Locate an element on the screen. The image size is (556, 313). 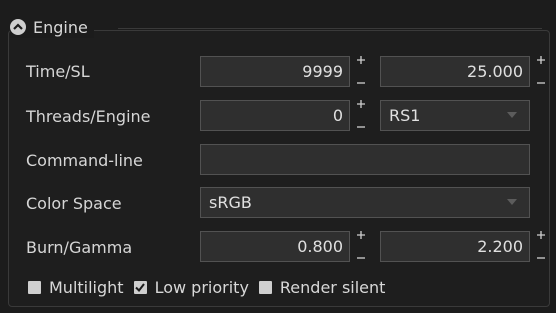
render-silent-option: Render silent is located at coordinates (322, 287).